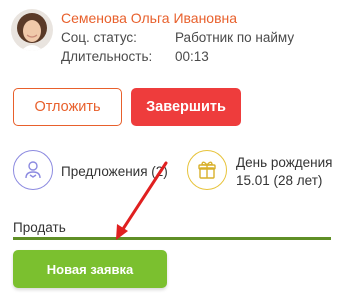 This screenshot has height=296, width=355. I want to click on social-status-value: Работник по найму, so click(235, 37).